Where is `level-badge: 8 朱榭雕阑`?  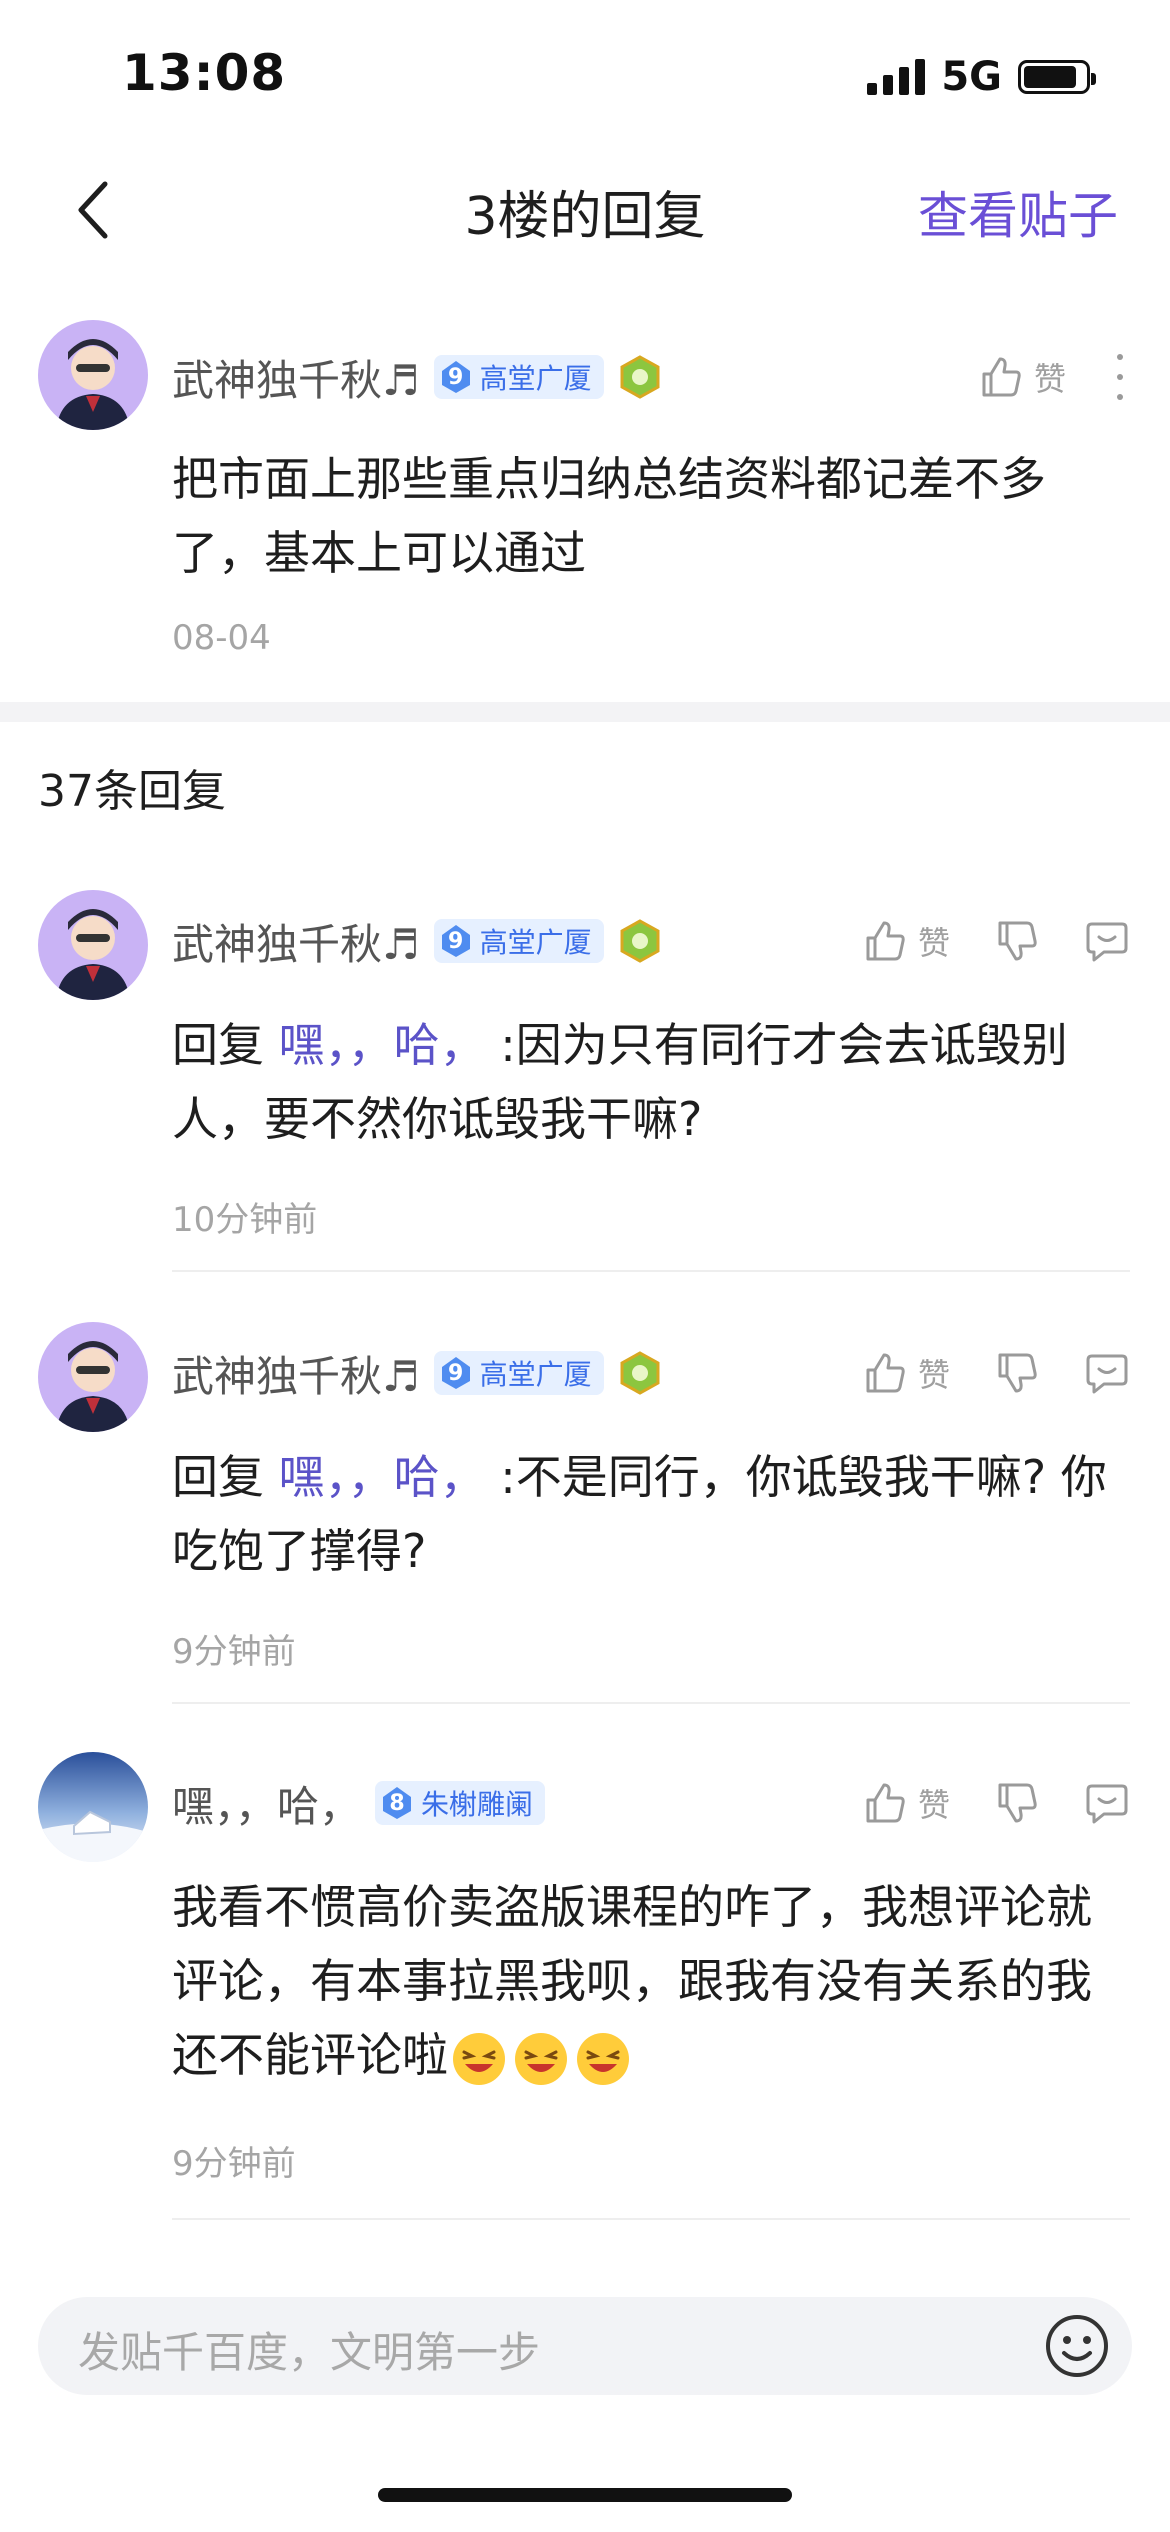
level-badge: 8 朱榭雕阑 is located at coordinates (460, 1803).